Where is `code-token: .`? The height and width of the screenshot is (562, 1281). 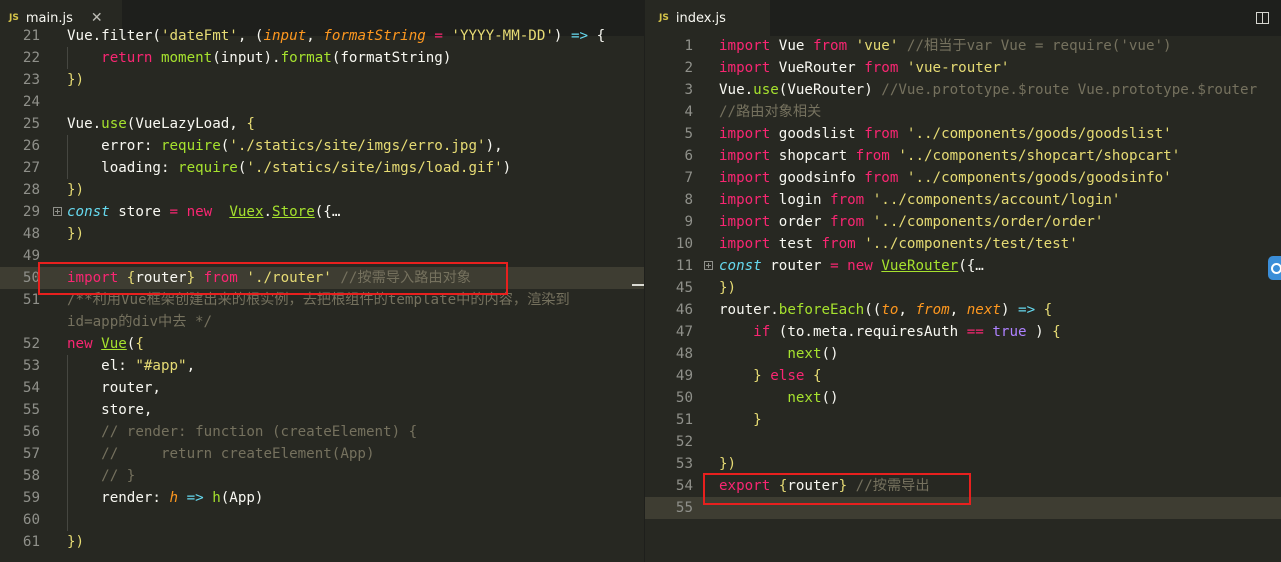
code-token: . is located at coordinates (268, 212).